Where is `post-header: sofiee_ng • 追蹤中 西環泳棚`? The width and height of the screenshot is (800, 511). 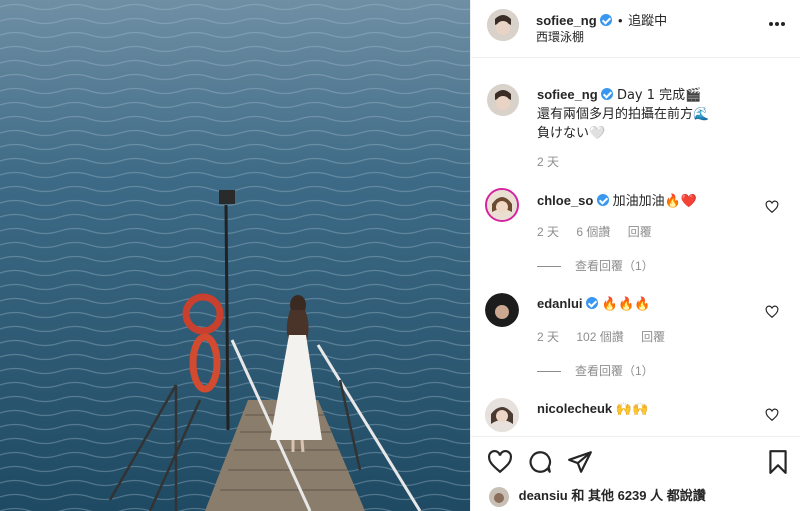 post-header: sofiee_ng • 追蹤中 西環泳棚 is located at coordinates (635, 29).